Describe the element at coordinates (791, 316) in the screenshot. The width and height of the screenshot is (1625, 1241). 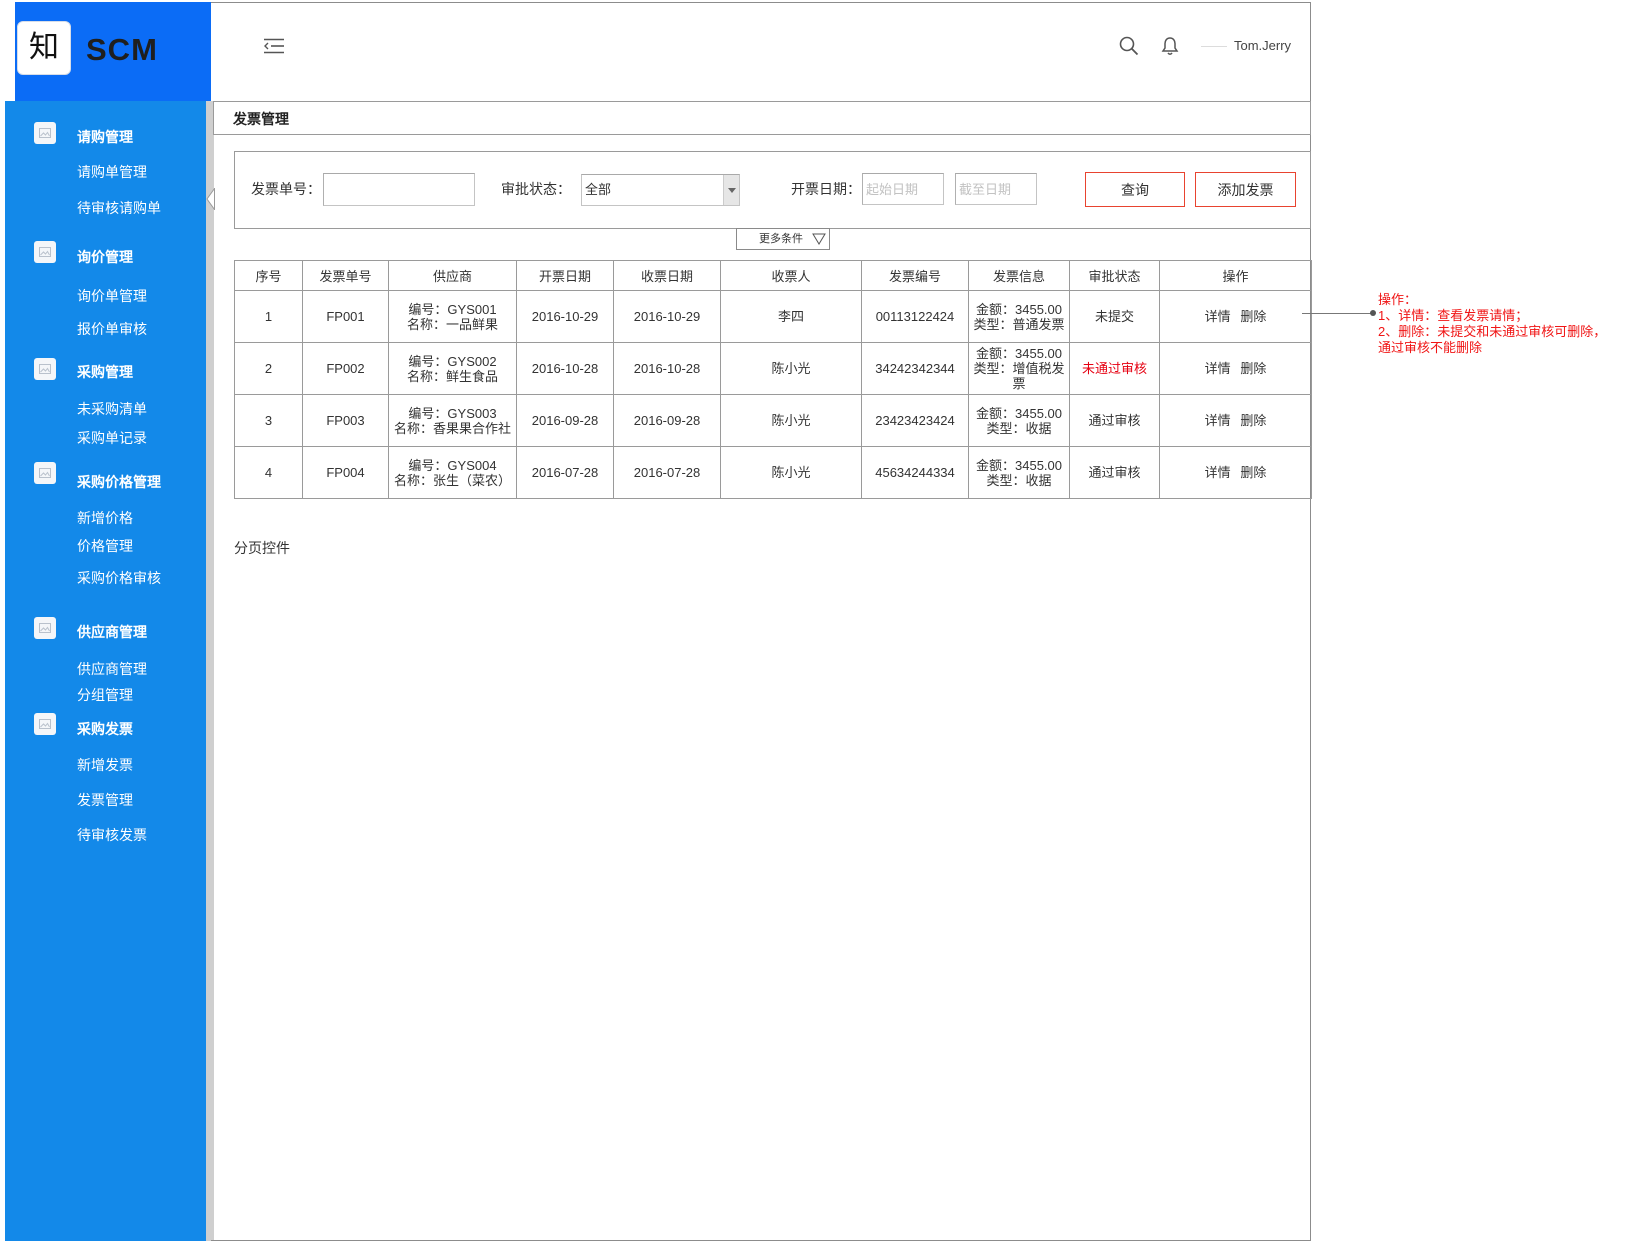
I see `cell-receiver: 李四` at that location.